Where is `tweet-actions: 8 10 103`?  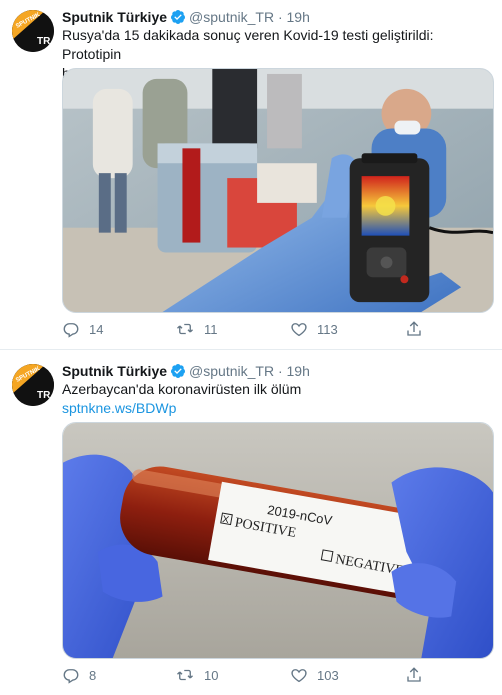
tweet-actions: 8 10 103 is located at coordinates (278, 675).